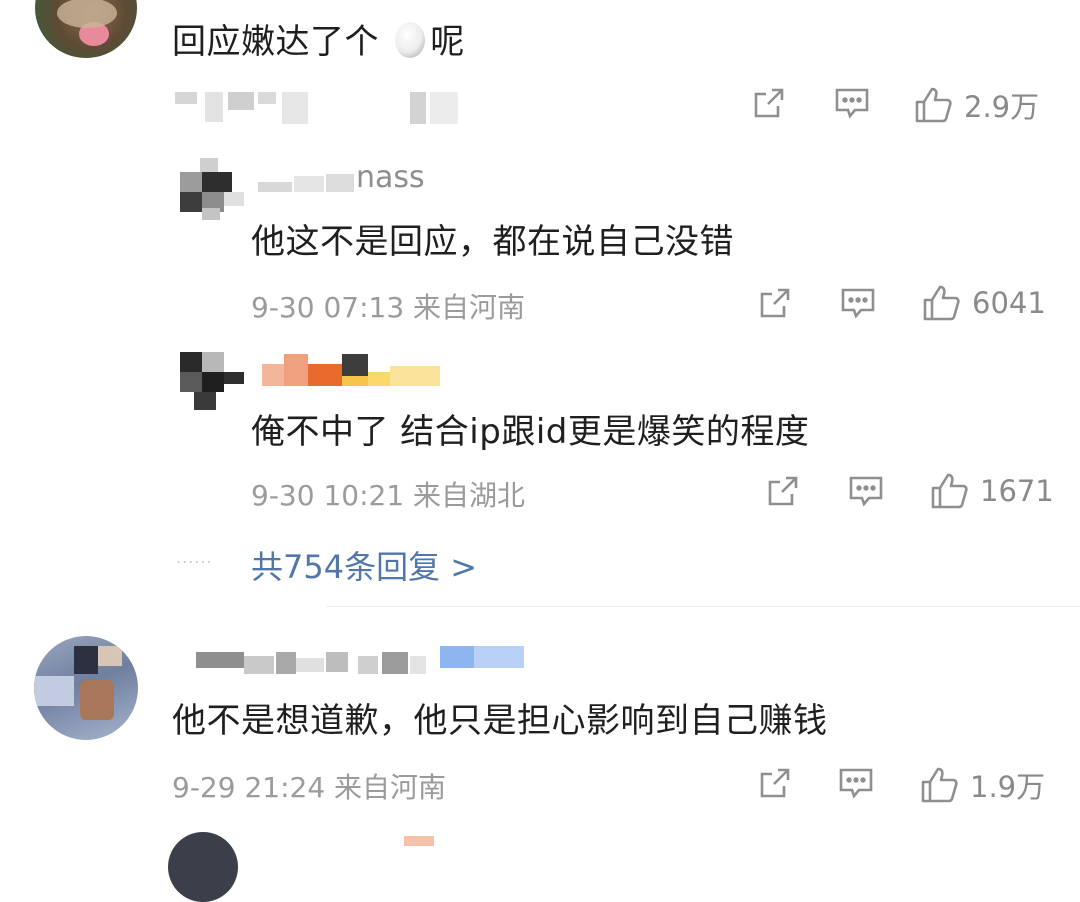  Describe the element at coordinates (492, 242) in the screenshot. I see `reply-text: 他这不是回应，都在说自己没错` at that location.